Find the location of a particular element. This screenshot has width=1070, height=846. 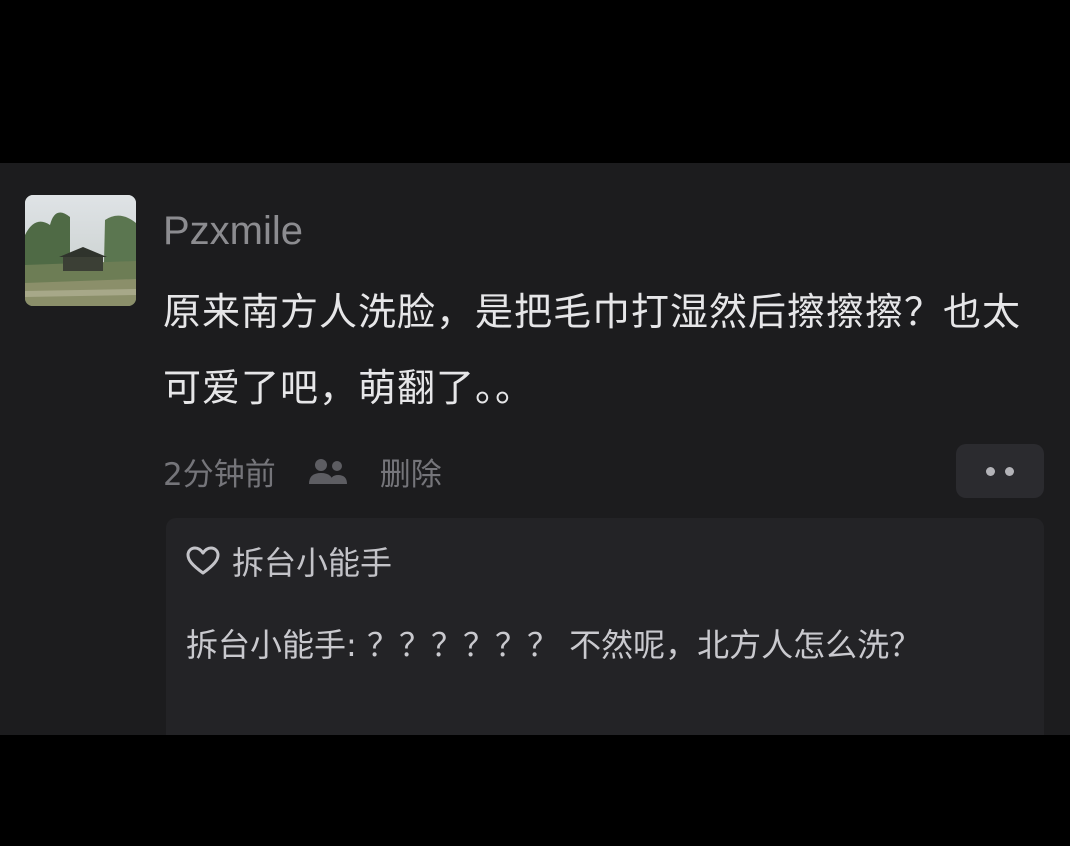

avatar is located at coordinates (80, 250).